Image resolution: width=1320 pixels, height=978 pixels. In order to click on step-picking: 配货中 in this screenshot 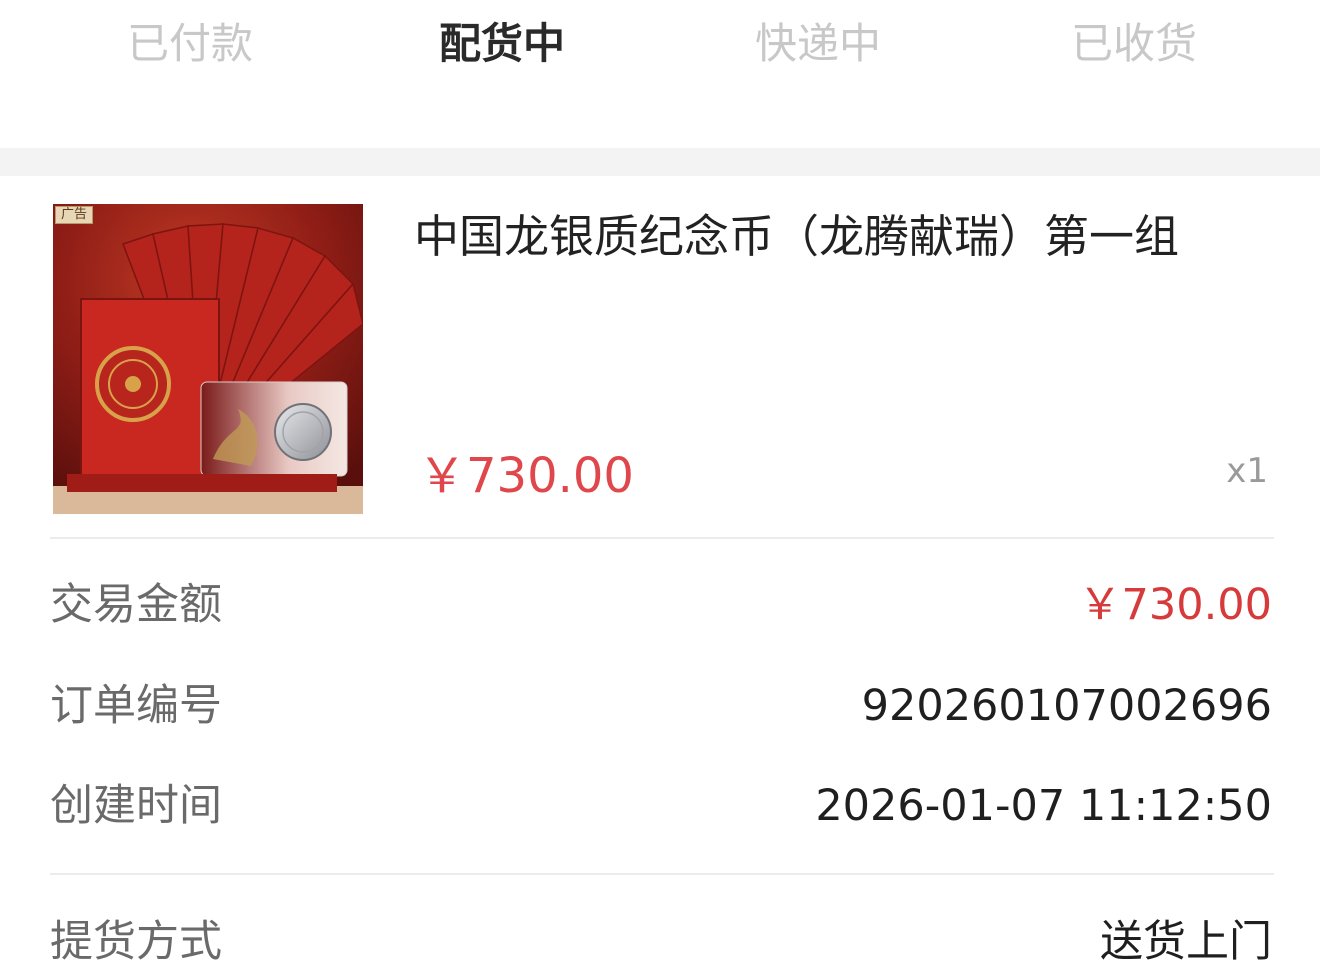, I will do `click(501, 43)`.